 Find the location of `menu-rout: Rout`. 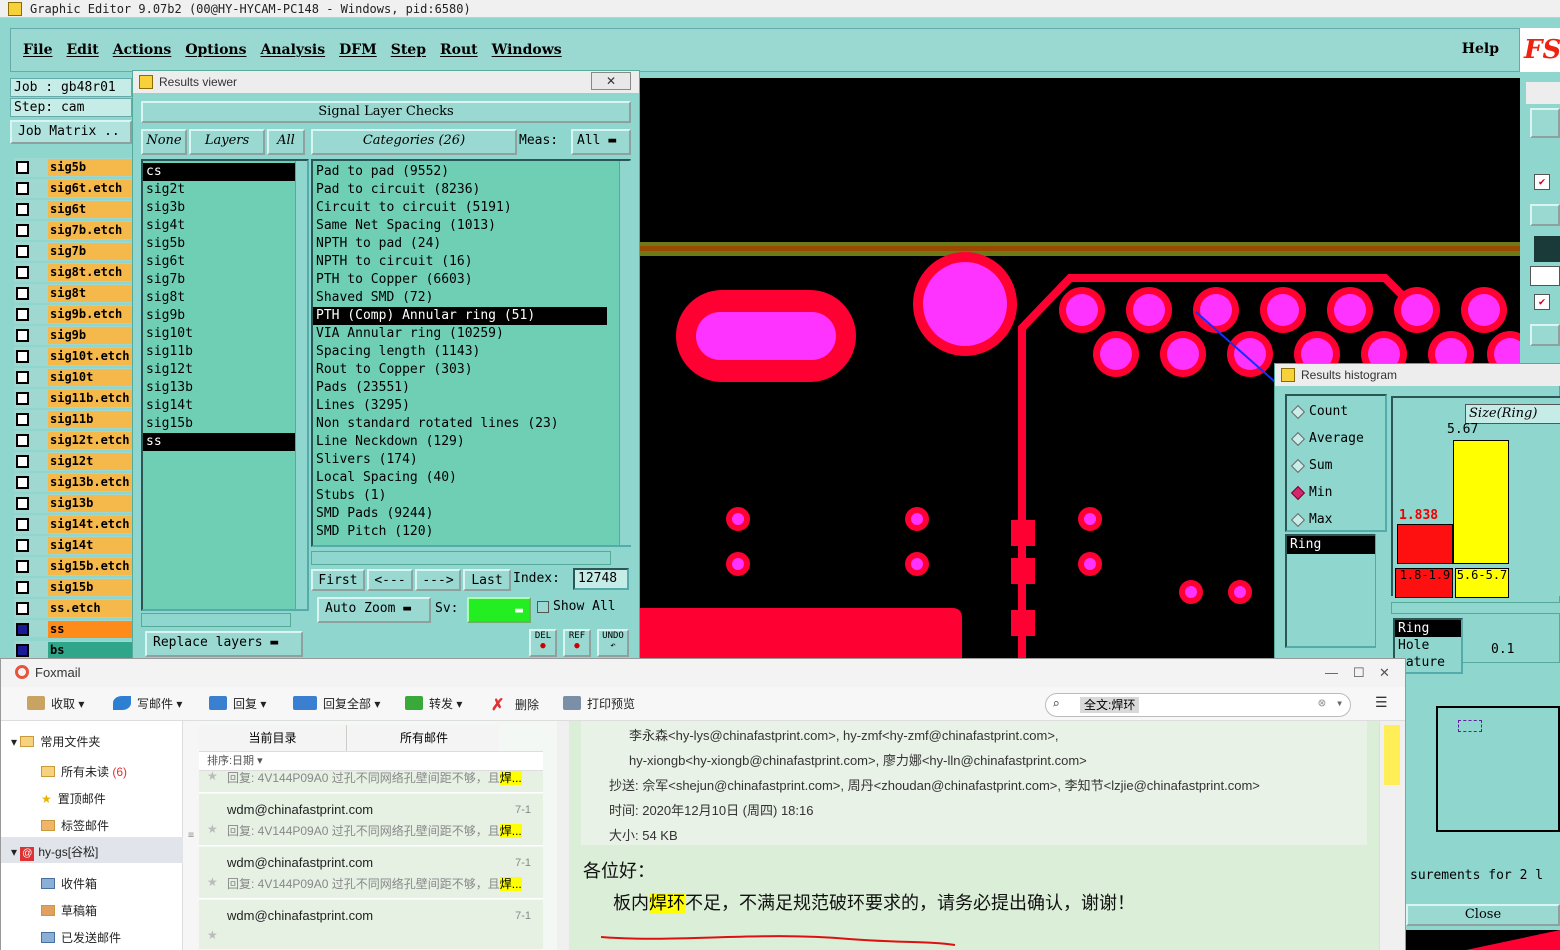

menu-rout: Rout is located at coordinates (459, 50).